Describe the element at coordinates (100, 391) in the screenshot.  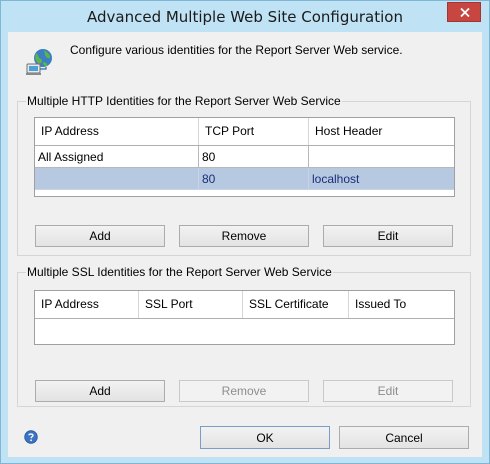
I see `ssl-add-button: Add` at that location.